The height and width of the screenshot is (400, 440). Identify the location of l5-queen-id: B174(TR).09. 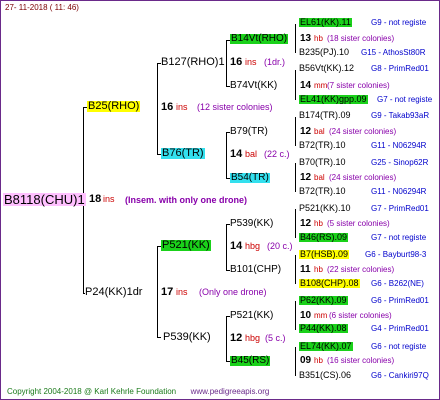
(325, 115).